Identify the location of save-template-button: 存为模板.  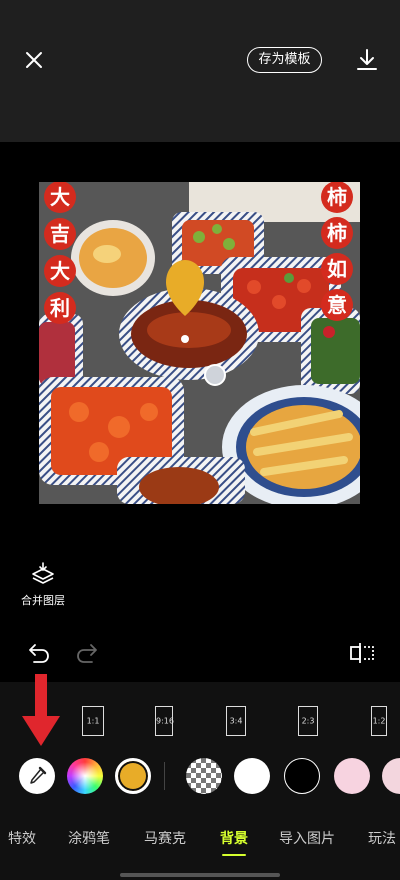
(284, 60).